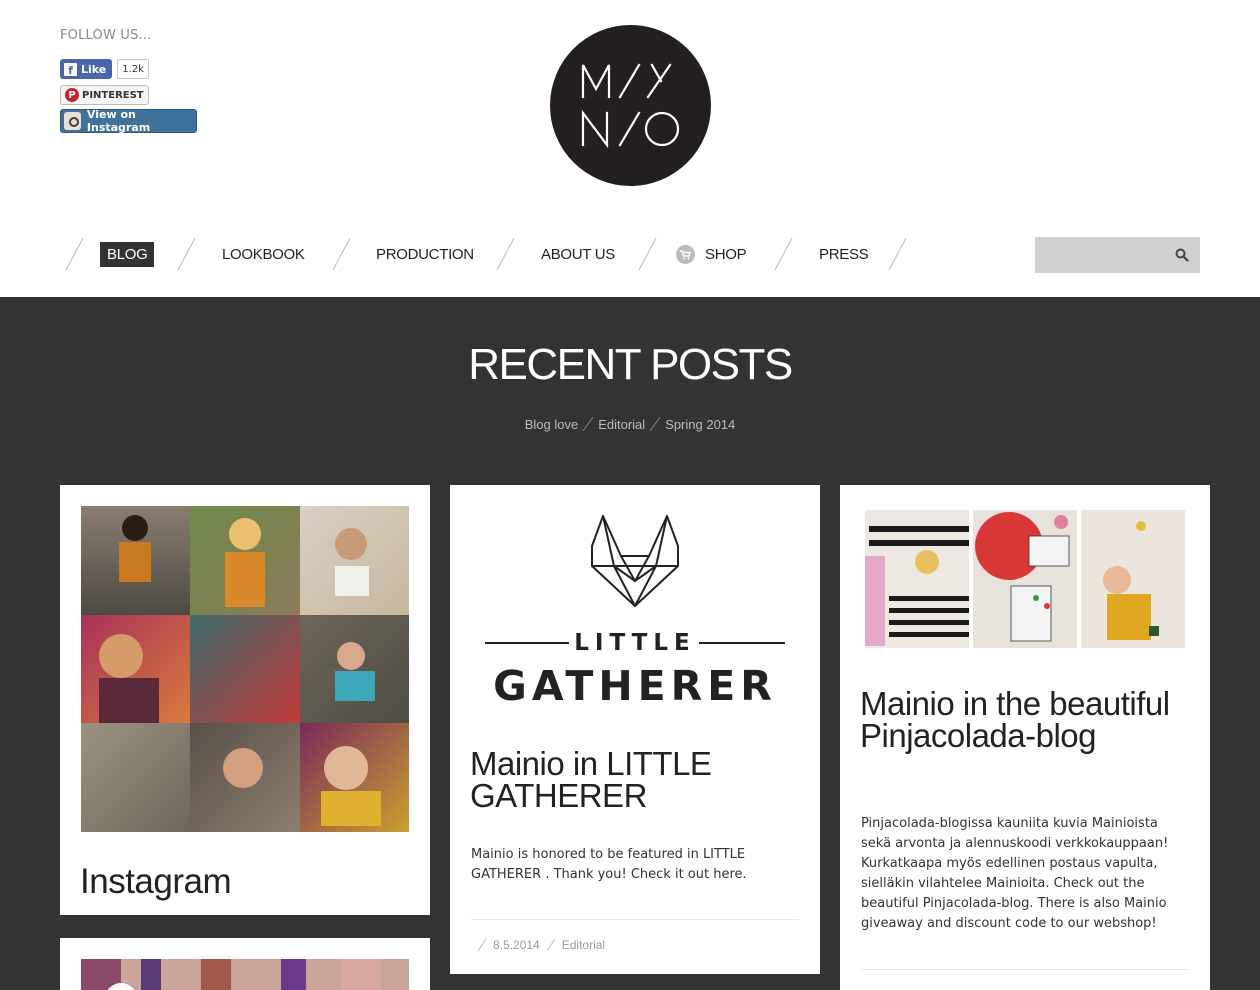 The image size is (1260, 990). What do you see at coordinates (583, 945) in the screenshot?
I see `post-category-link: Editorial` at bounding box center [583, 945].